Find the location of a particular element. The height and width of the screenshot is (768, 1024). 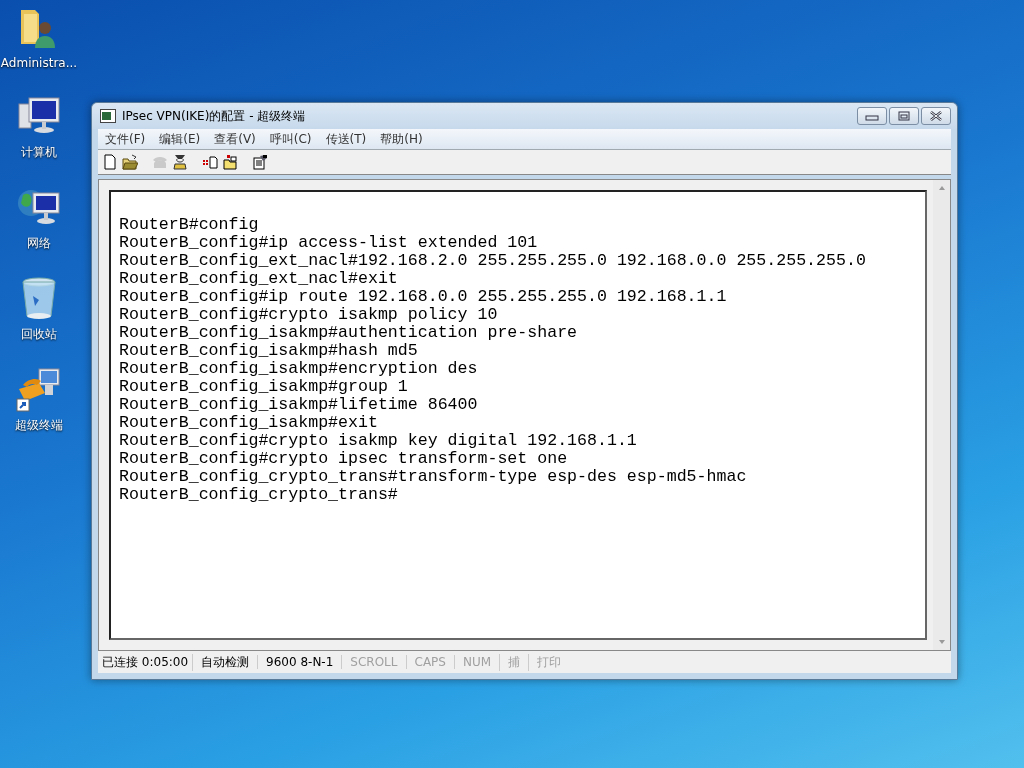

desktop-icon-label: 超级终端 is located at coordinates (39, 425).